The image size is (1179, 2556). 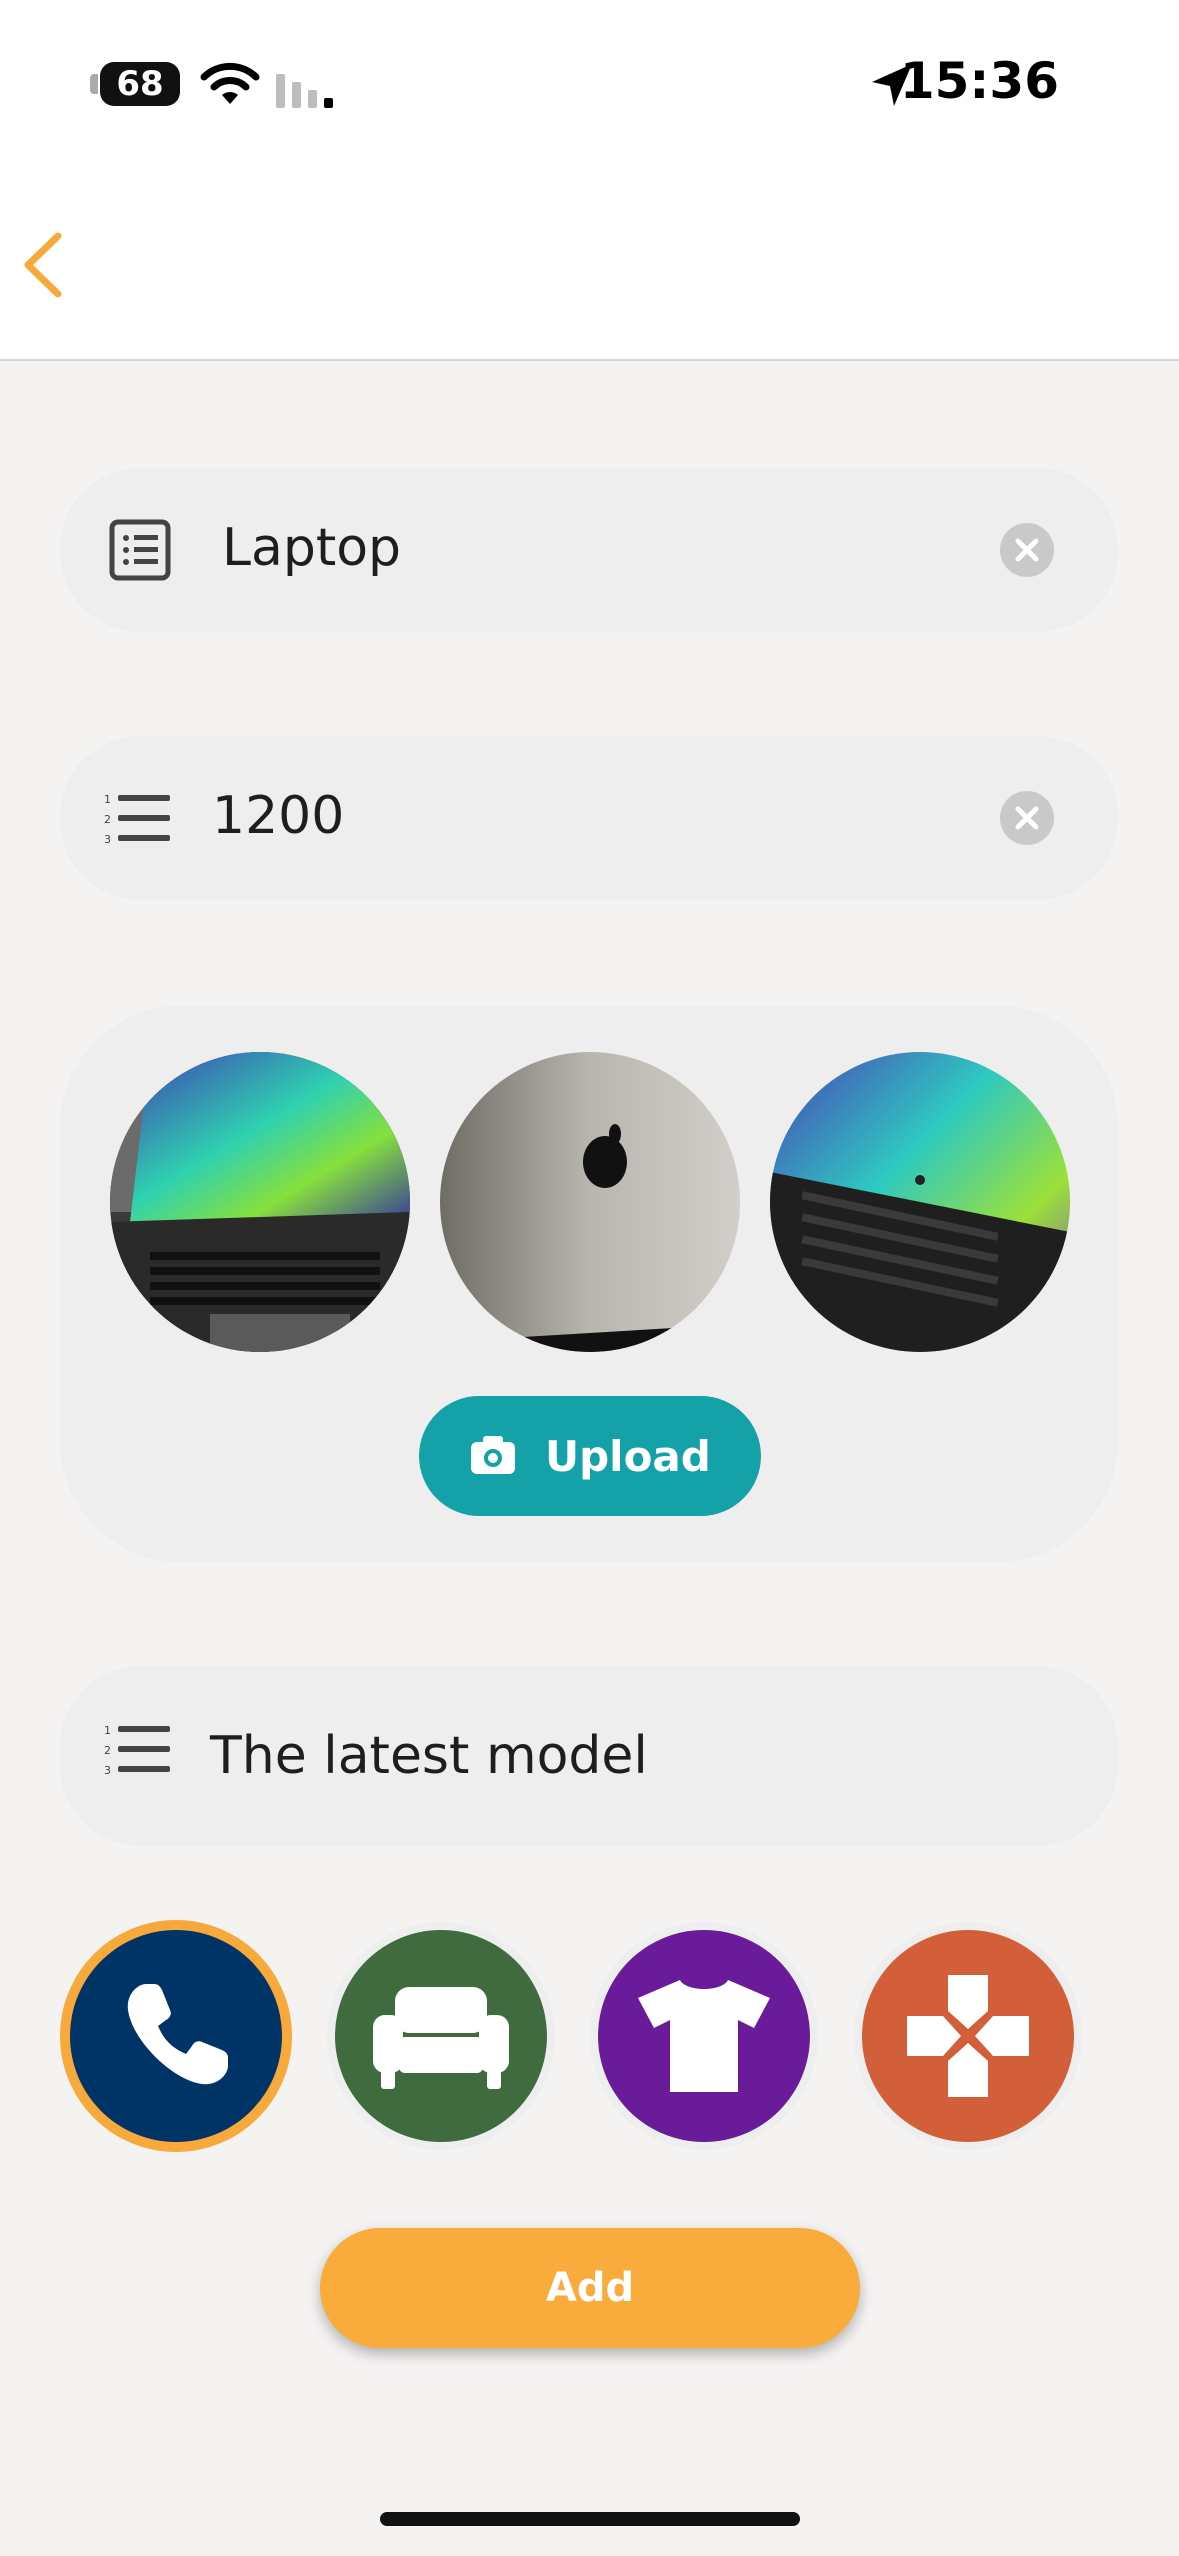 I want to click on status-time: 15:36, so click(x=979, y=81).